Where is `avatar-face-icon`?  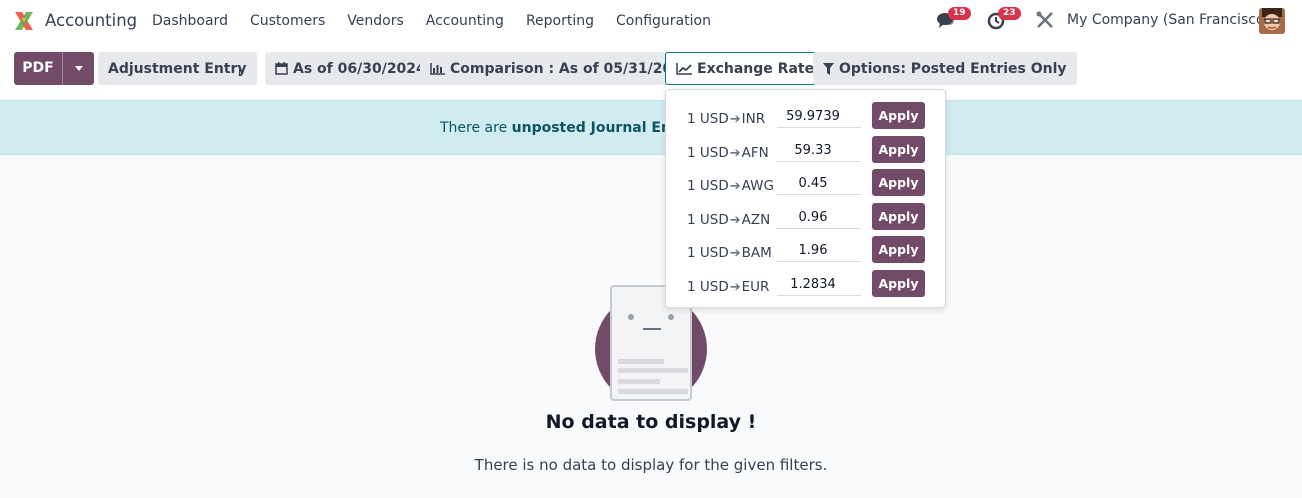
avatar-face-icon is located at coordinates (1272, 21).